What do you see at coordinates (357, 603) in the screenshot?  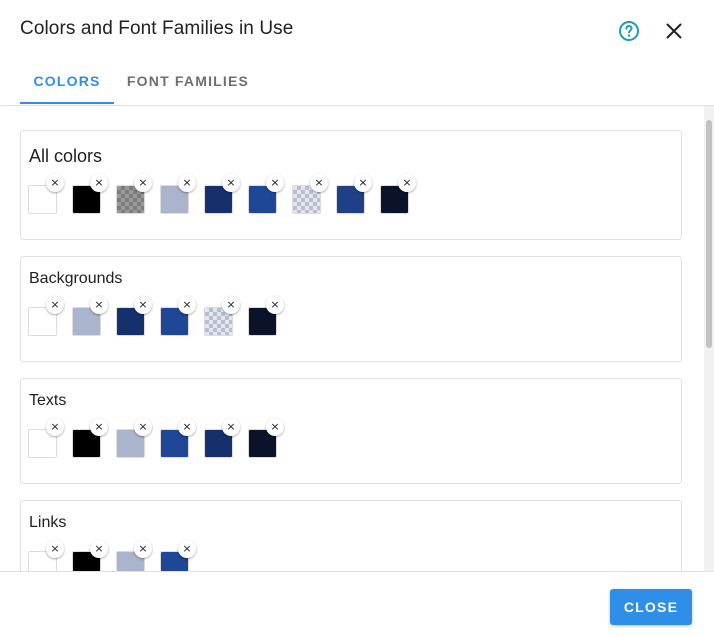 I see `dialog-footer: CLOSE` at bounding box center [357, 603].